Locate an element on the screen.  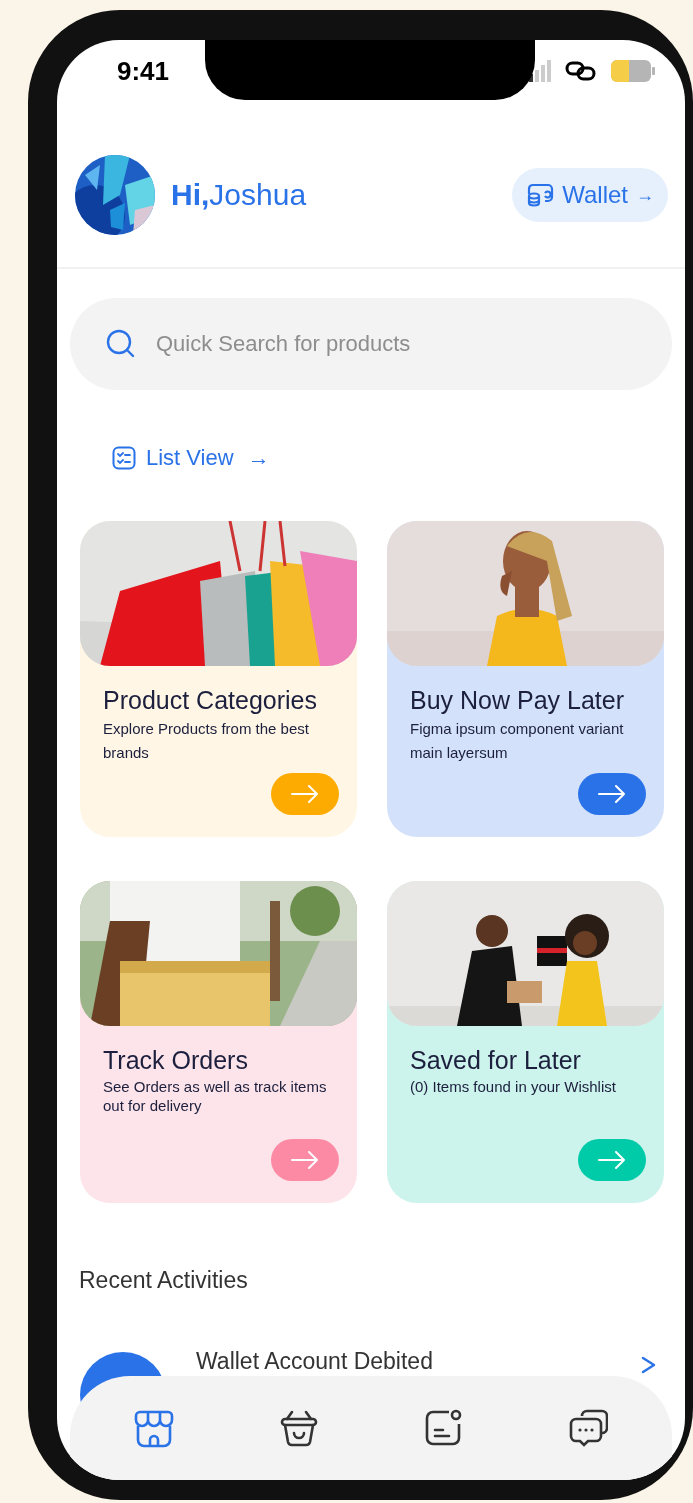
chevron-right-icon is located at coordinates (649, 1365).